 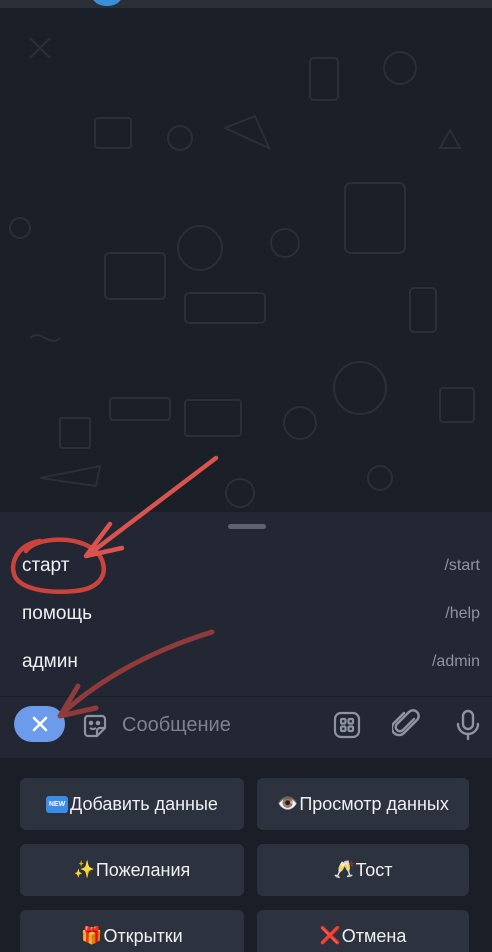 I want to click on sticker-icon, so click(x=95, y=726).